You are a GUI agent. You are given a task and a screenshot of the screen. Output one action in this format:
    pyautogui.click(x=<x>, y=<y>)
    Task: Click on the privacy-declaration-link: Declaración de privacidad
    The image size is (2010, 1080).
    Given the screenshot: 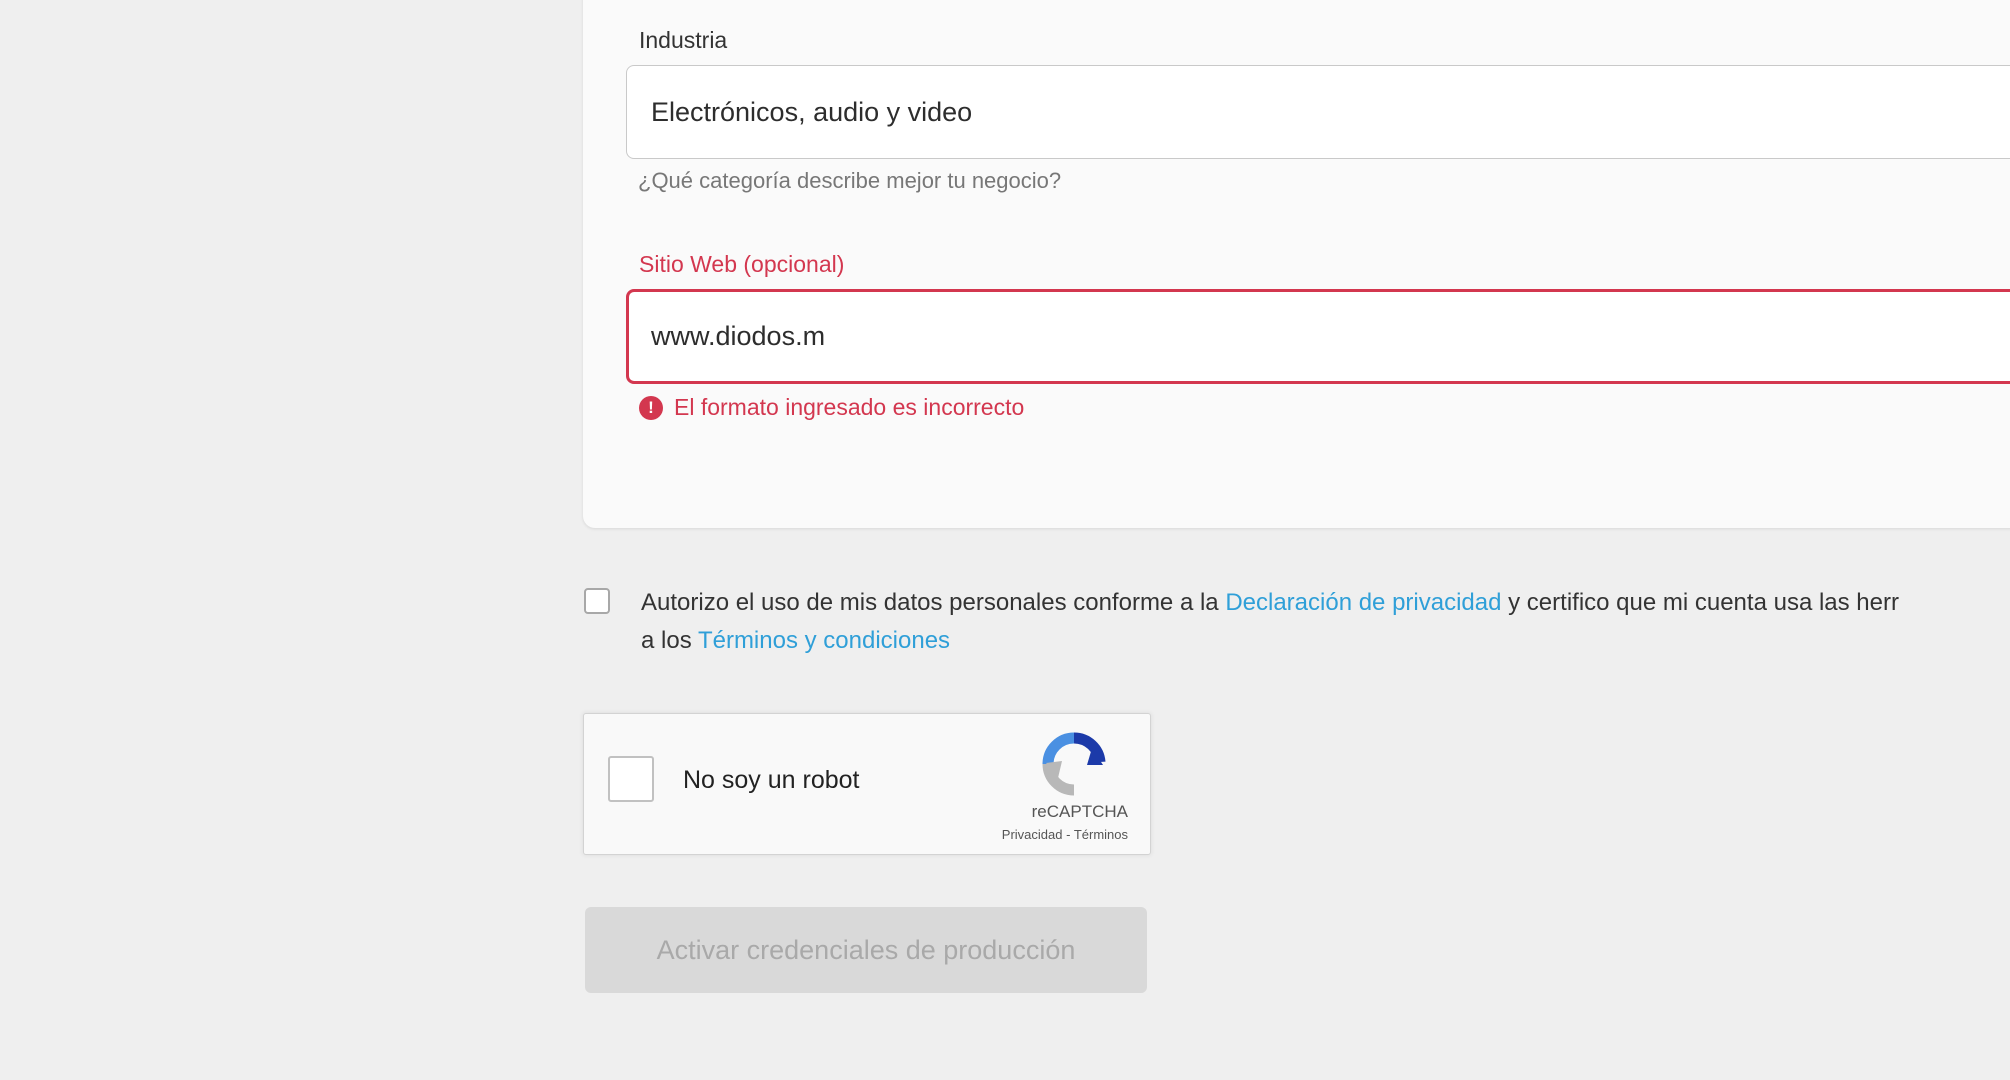 What is the action you would take?
    pyautogui.click(x=1363, y=602)
    